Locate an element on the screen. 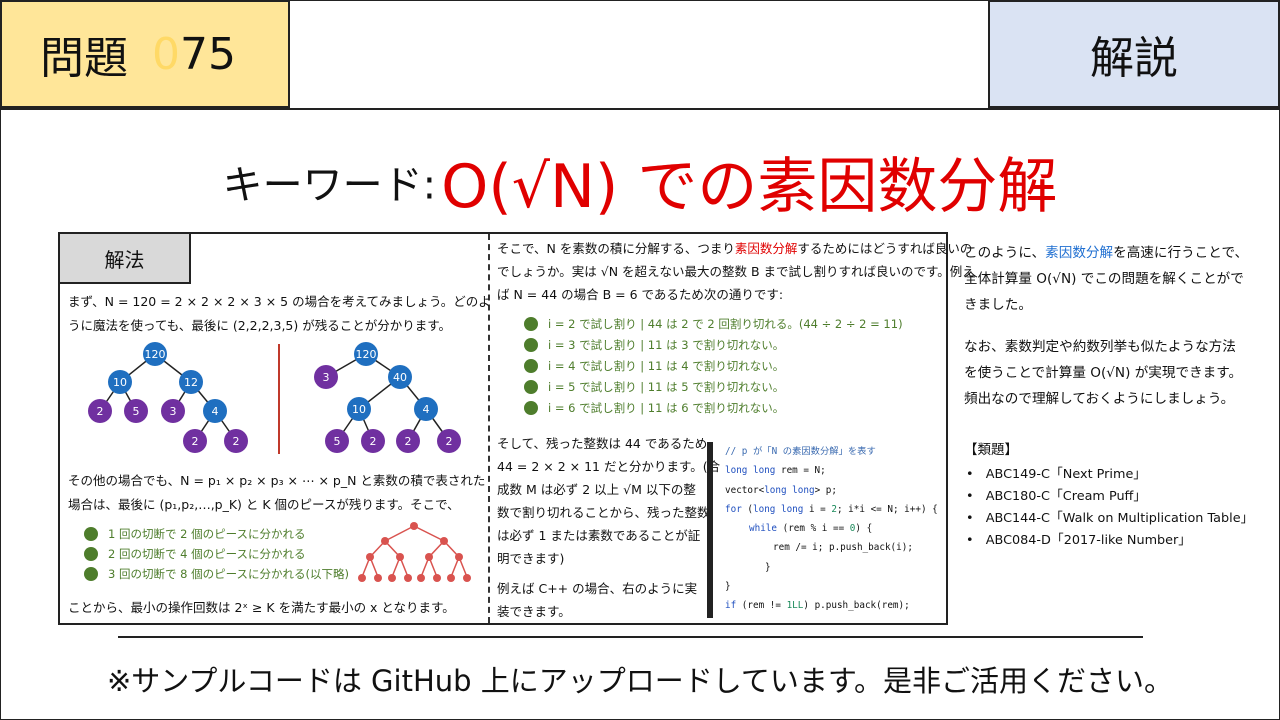 The image size is (1280, 720). trial-item-4: i = 5 で試し割り | 11 は 5 で割り切れない。 is located at coordinates (654, 387).